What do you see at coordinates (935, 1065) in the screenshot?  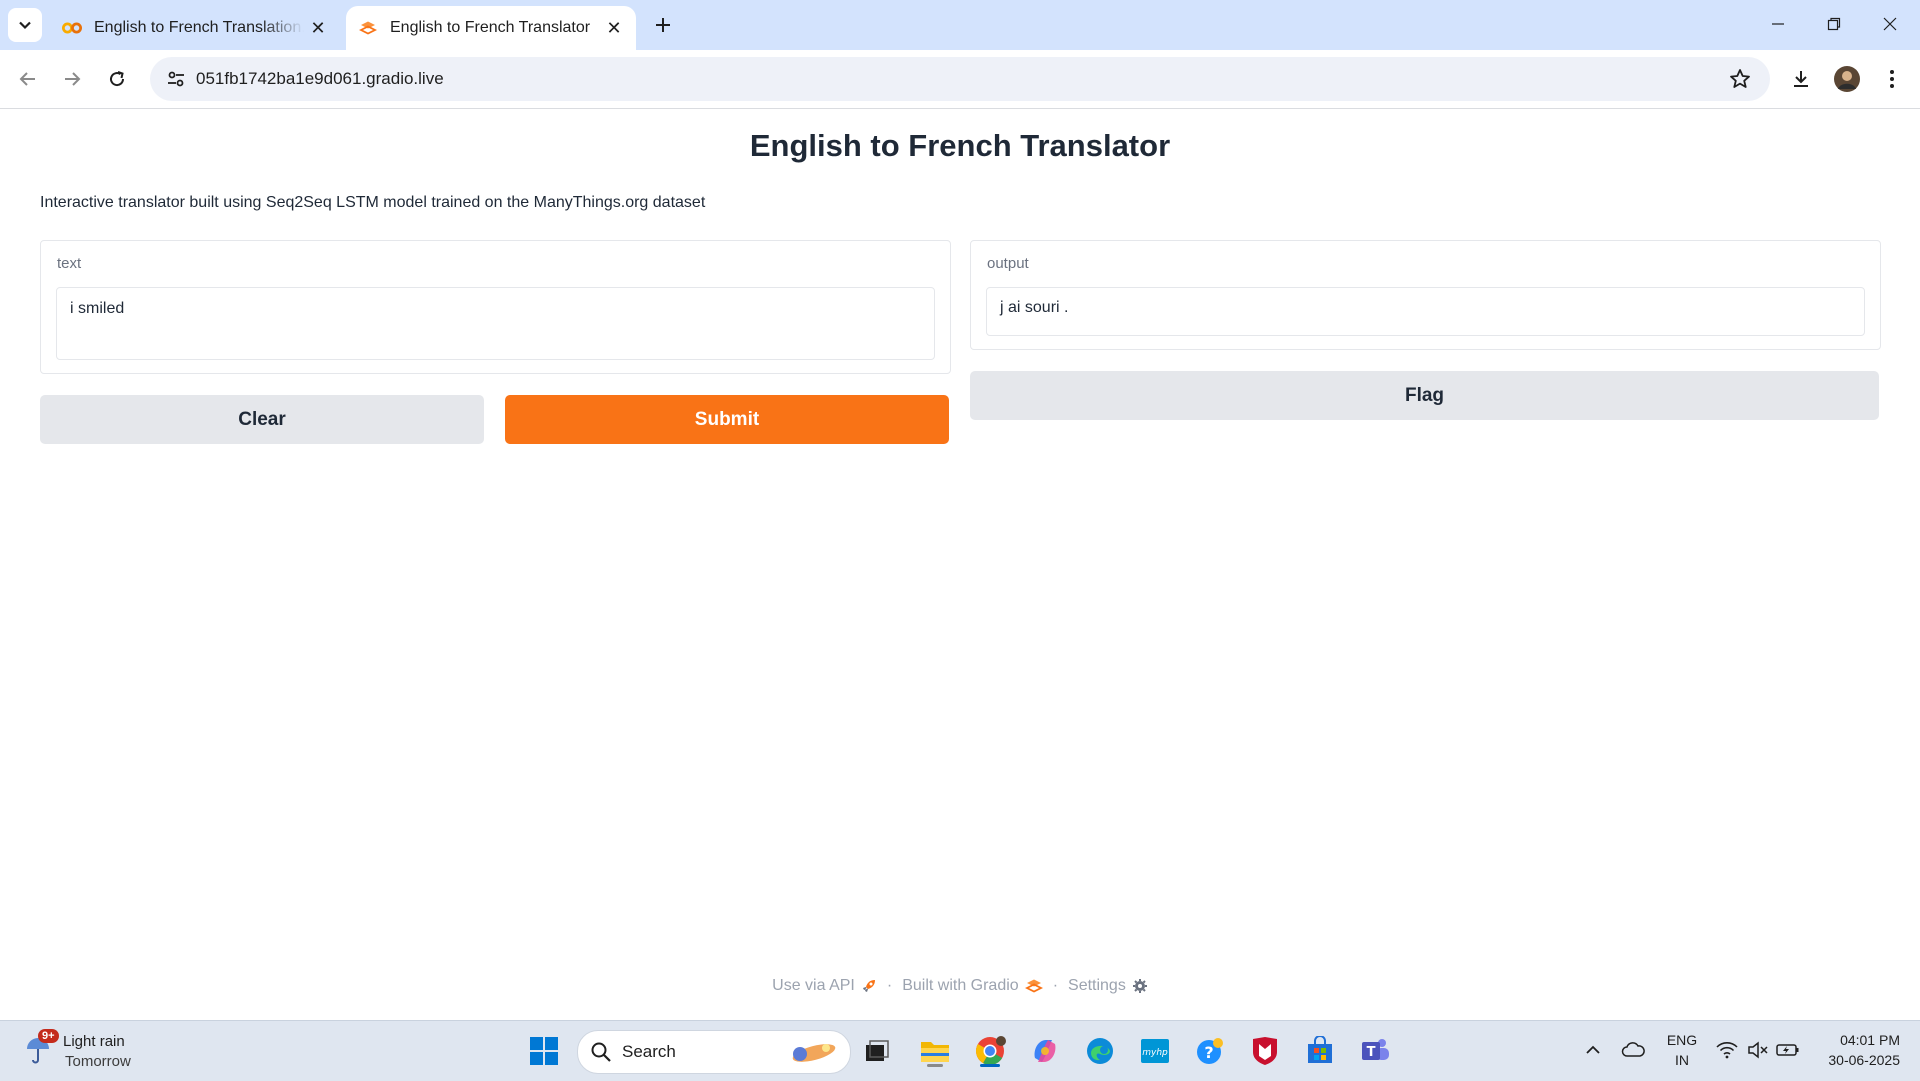 I see `running-indicator` at bounding box center [935, 1065].